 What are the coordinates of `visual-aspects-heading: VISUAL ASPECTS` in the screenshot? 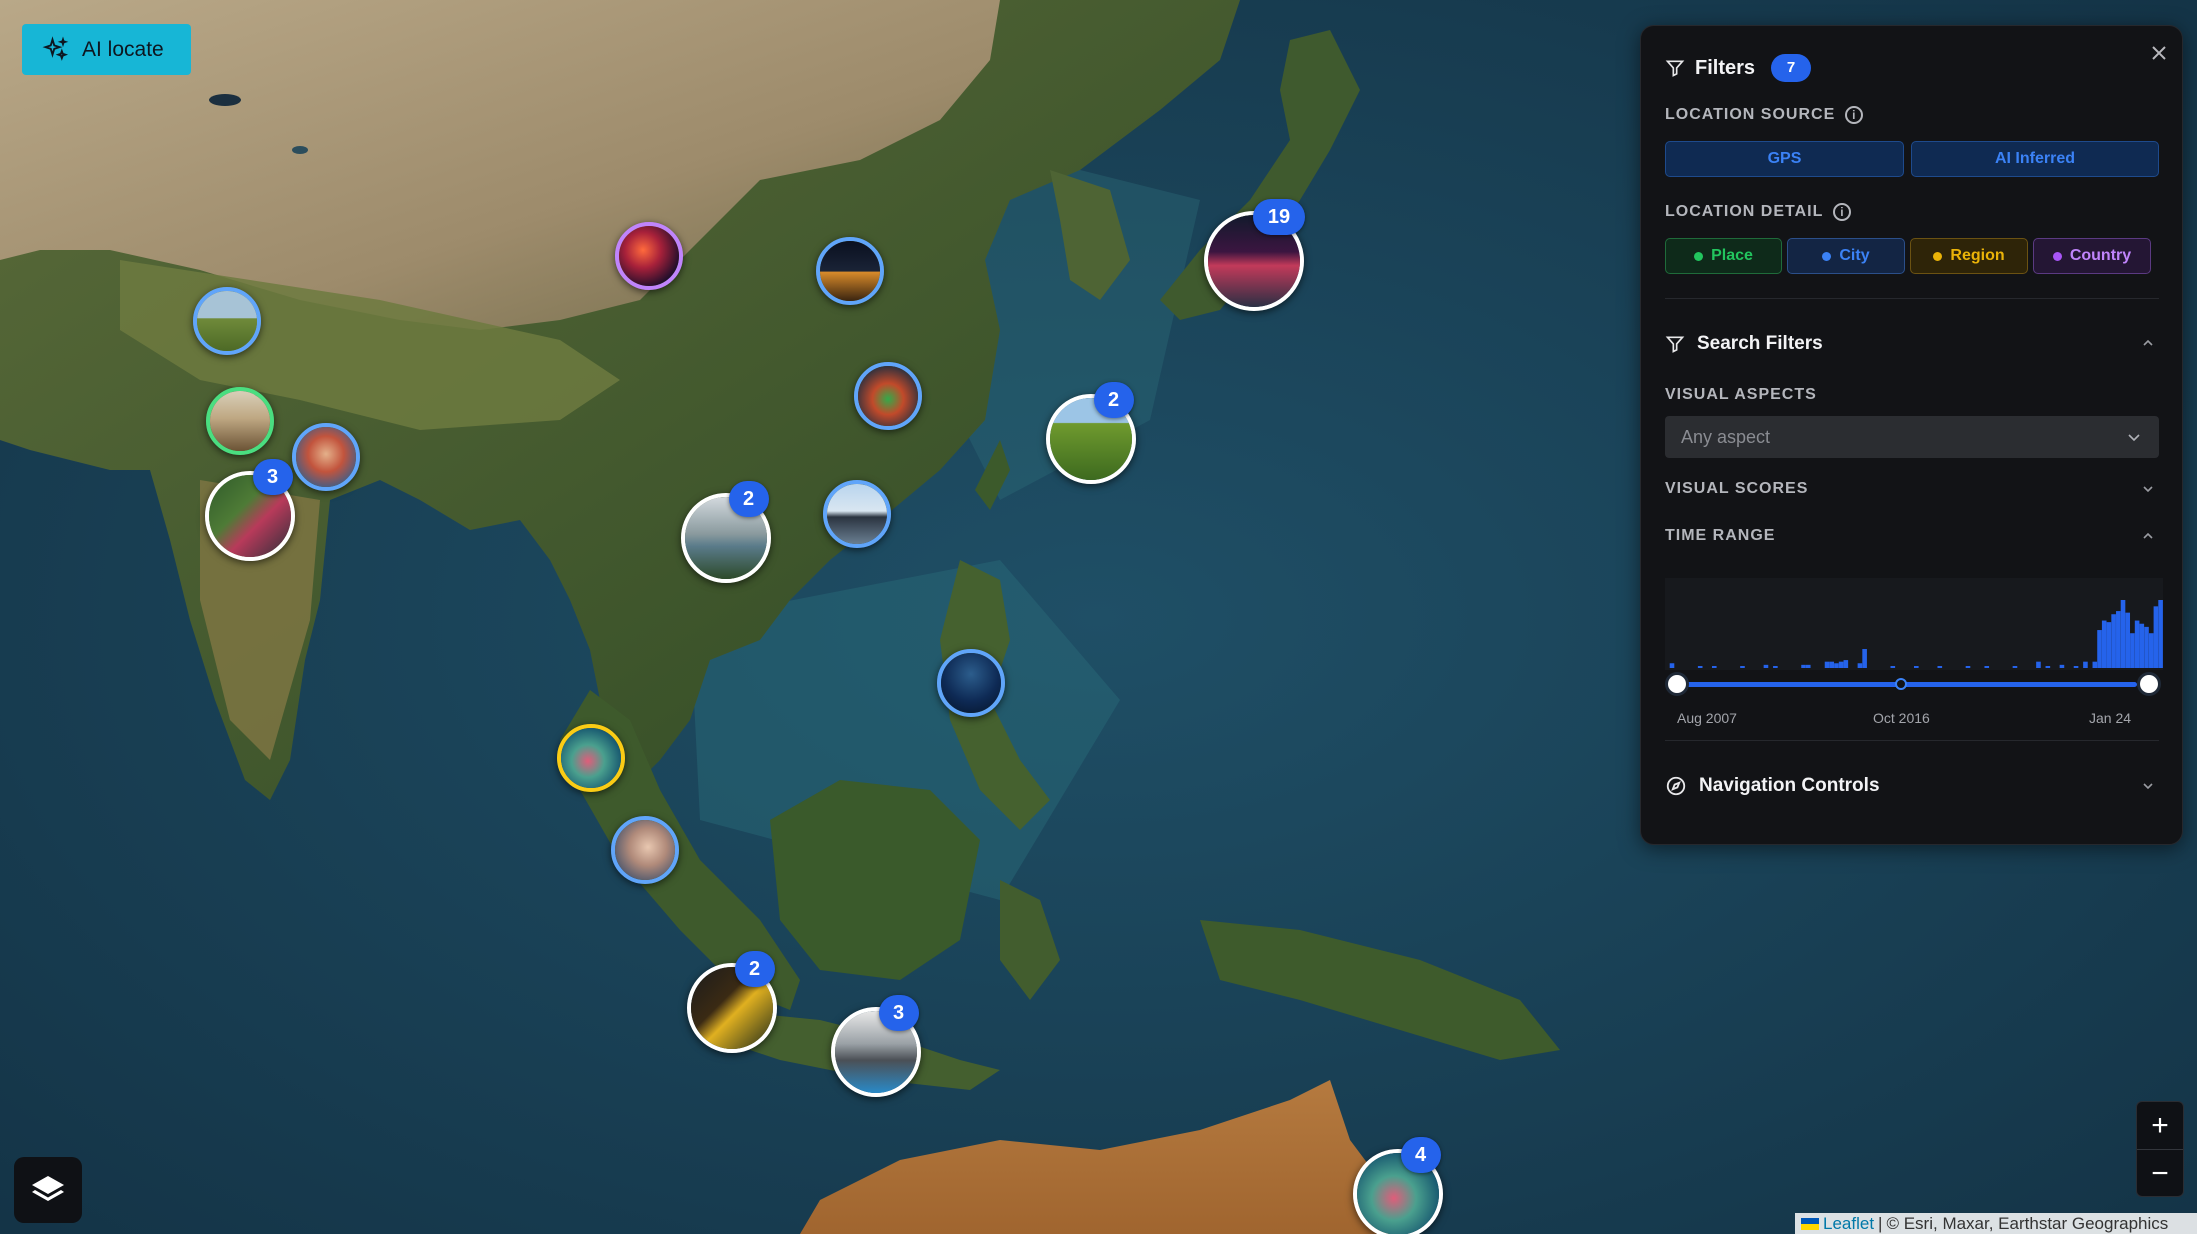 It's located at (1741, 395).